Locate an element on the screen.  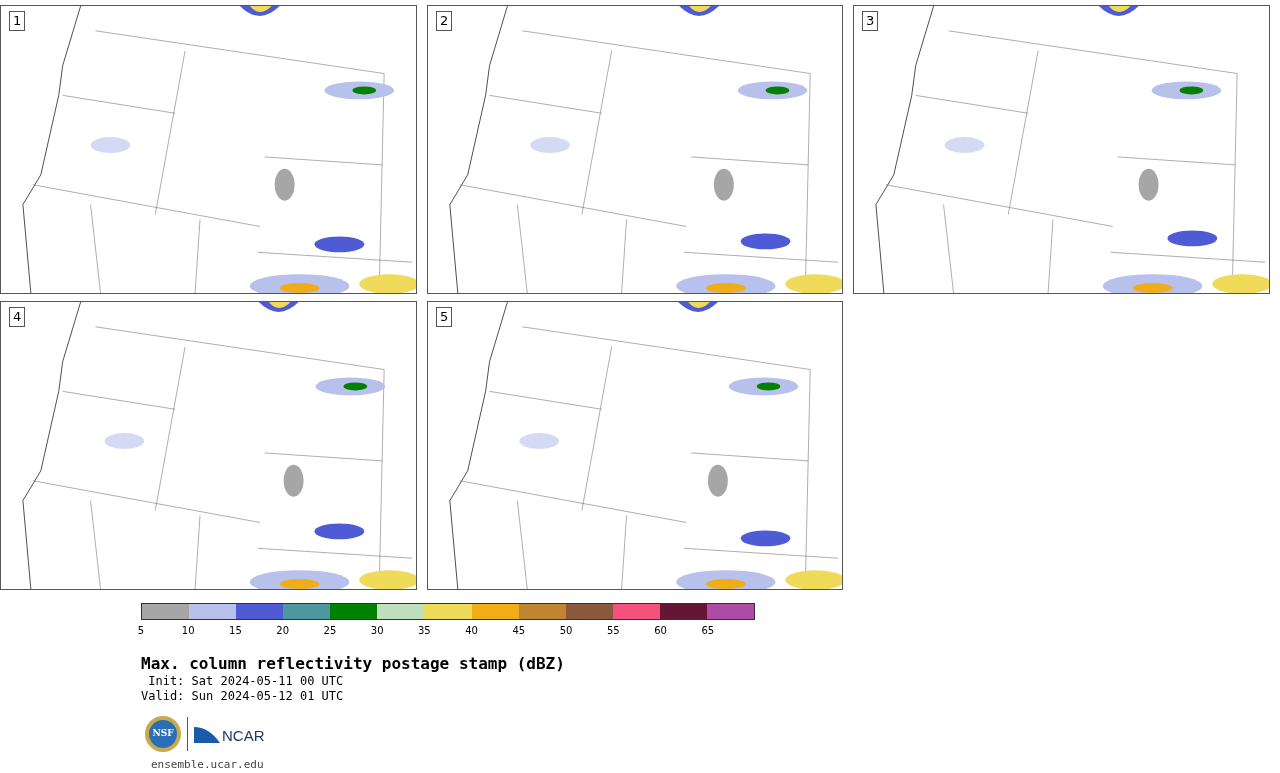
tick-label: 40 is located at coordinates (471, 631).